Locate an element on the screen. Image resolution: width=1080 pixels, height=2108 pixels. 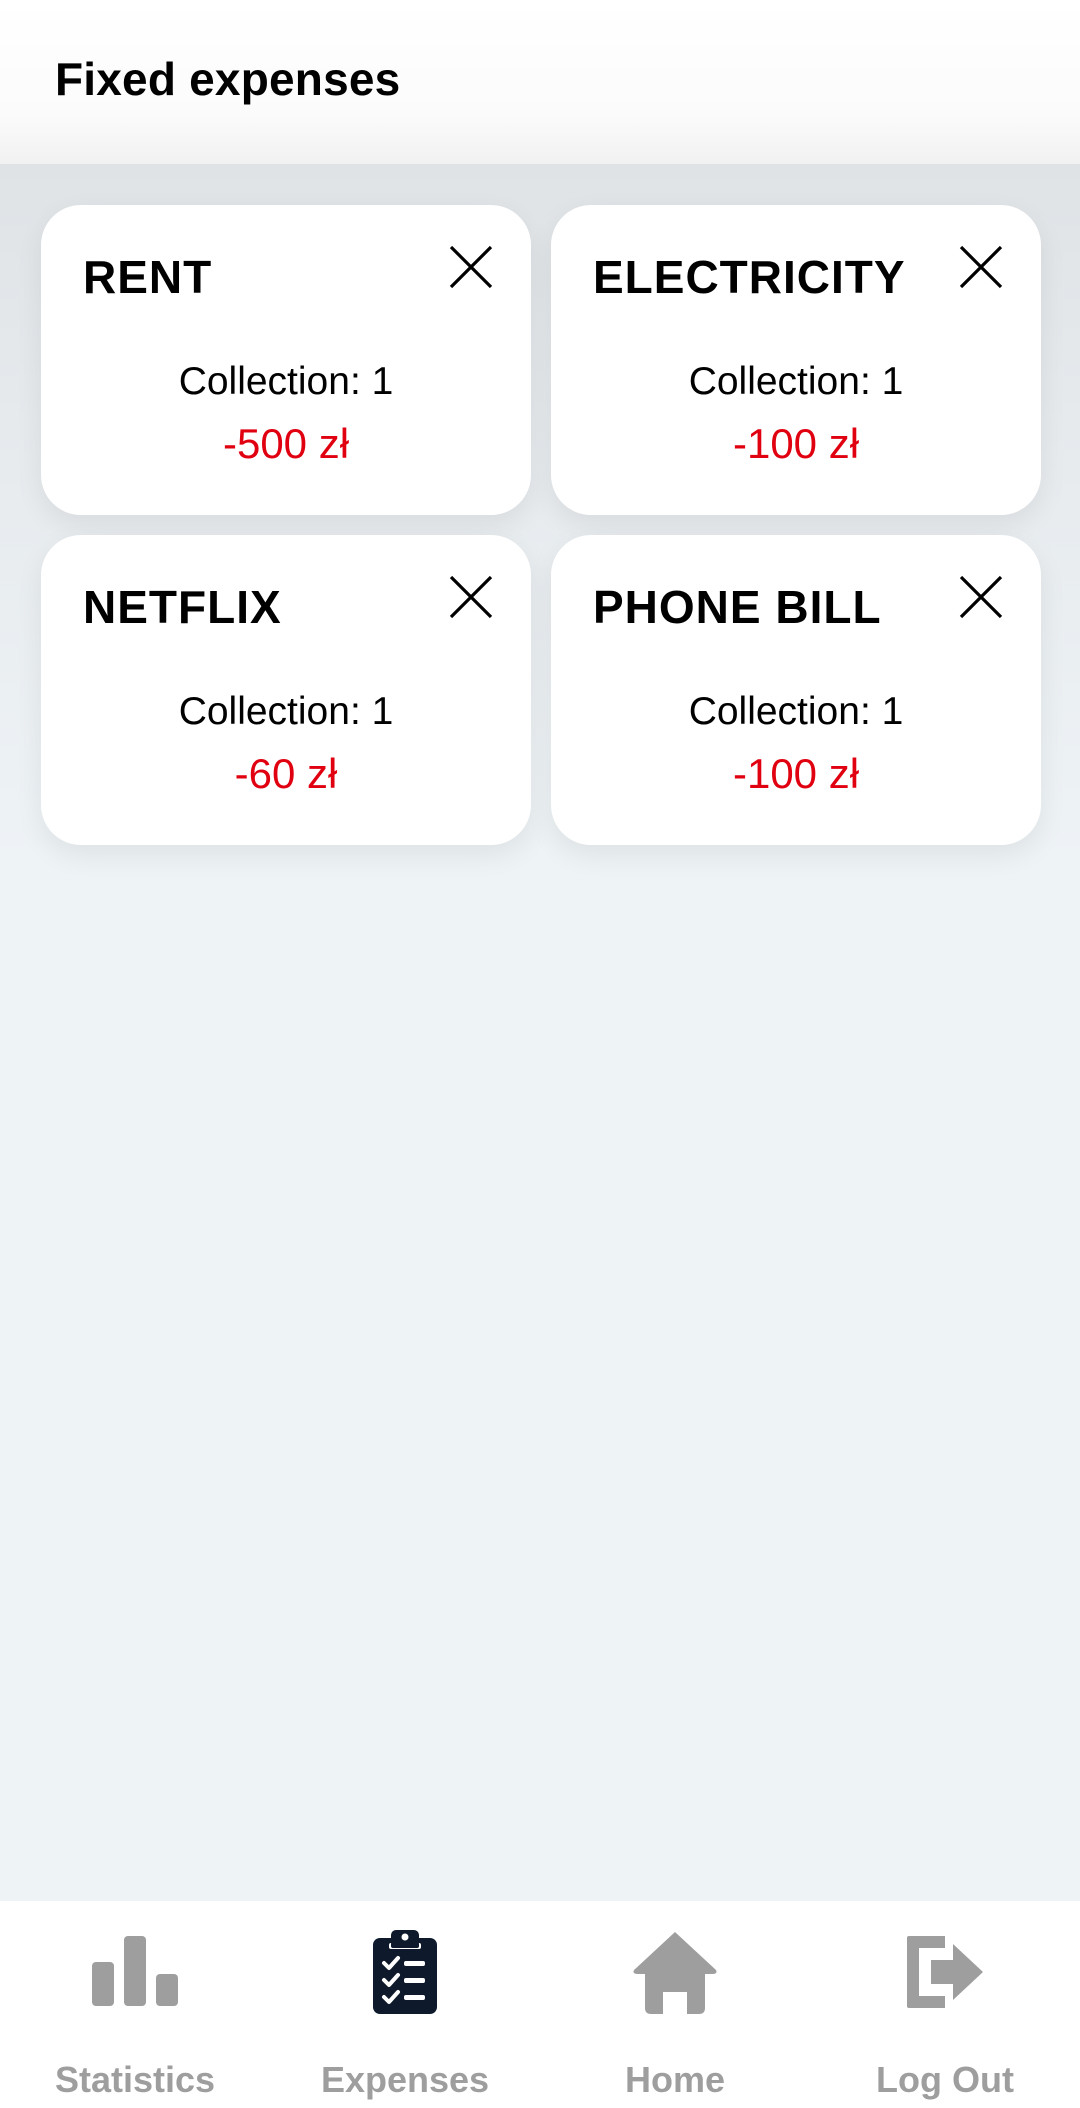
nav-item-home: Home is located at coordinates (675, 2004).